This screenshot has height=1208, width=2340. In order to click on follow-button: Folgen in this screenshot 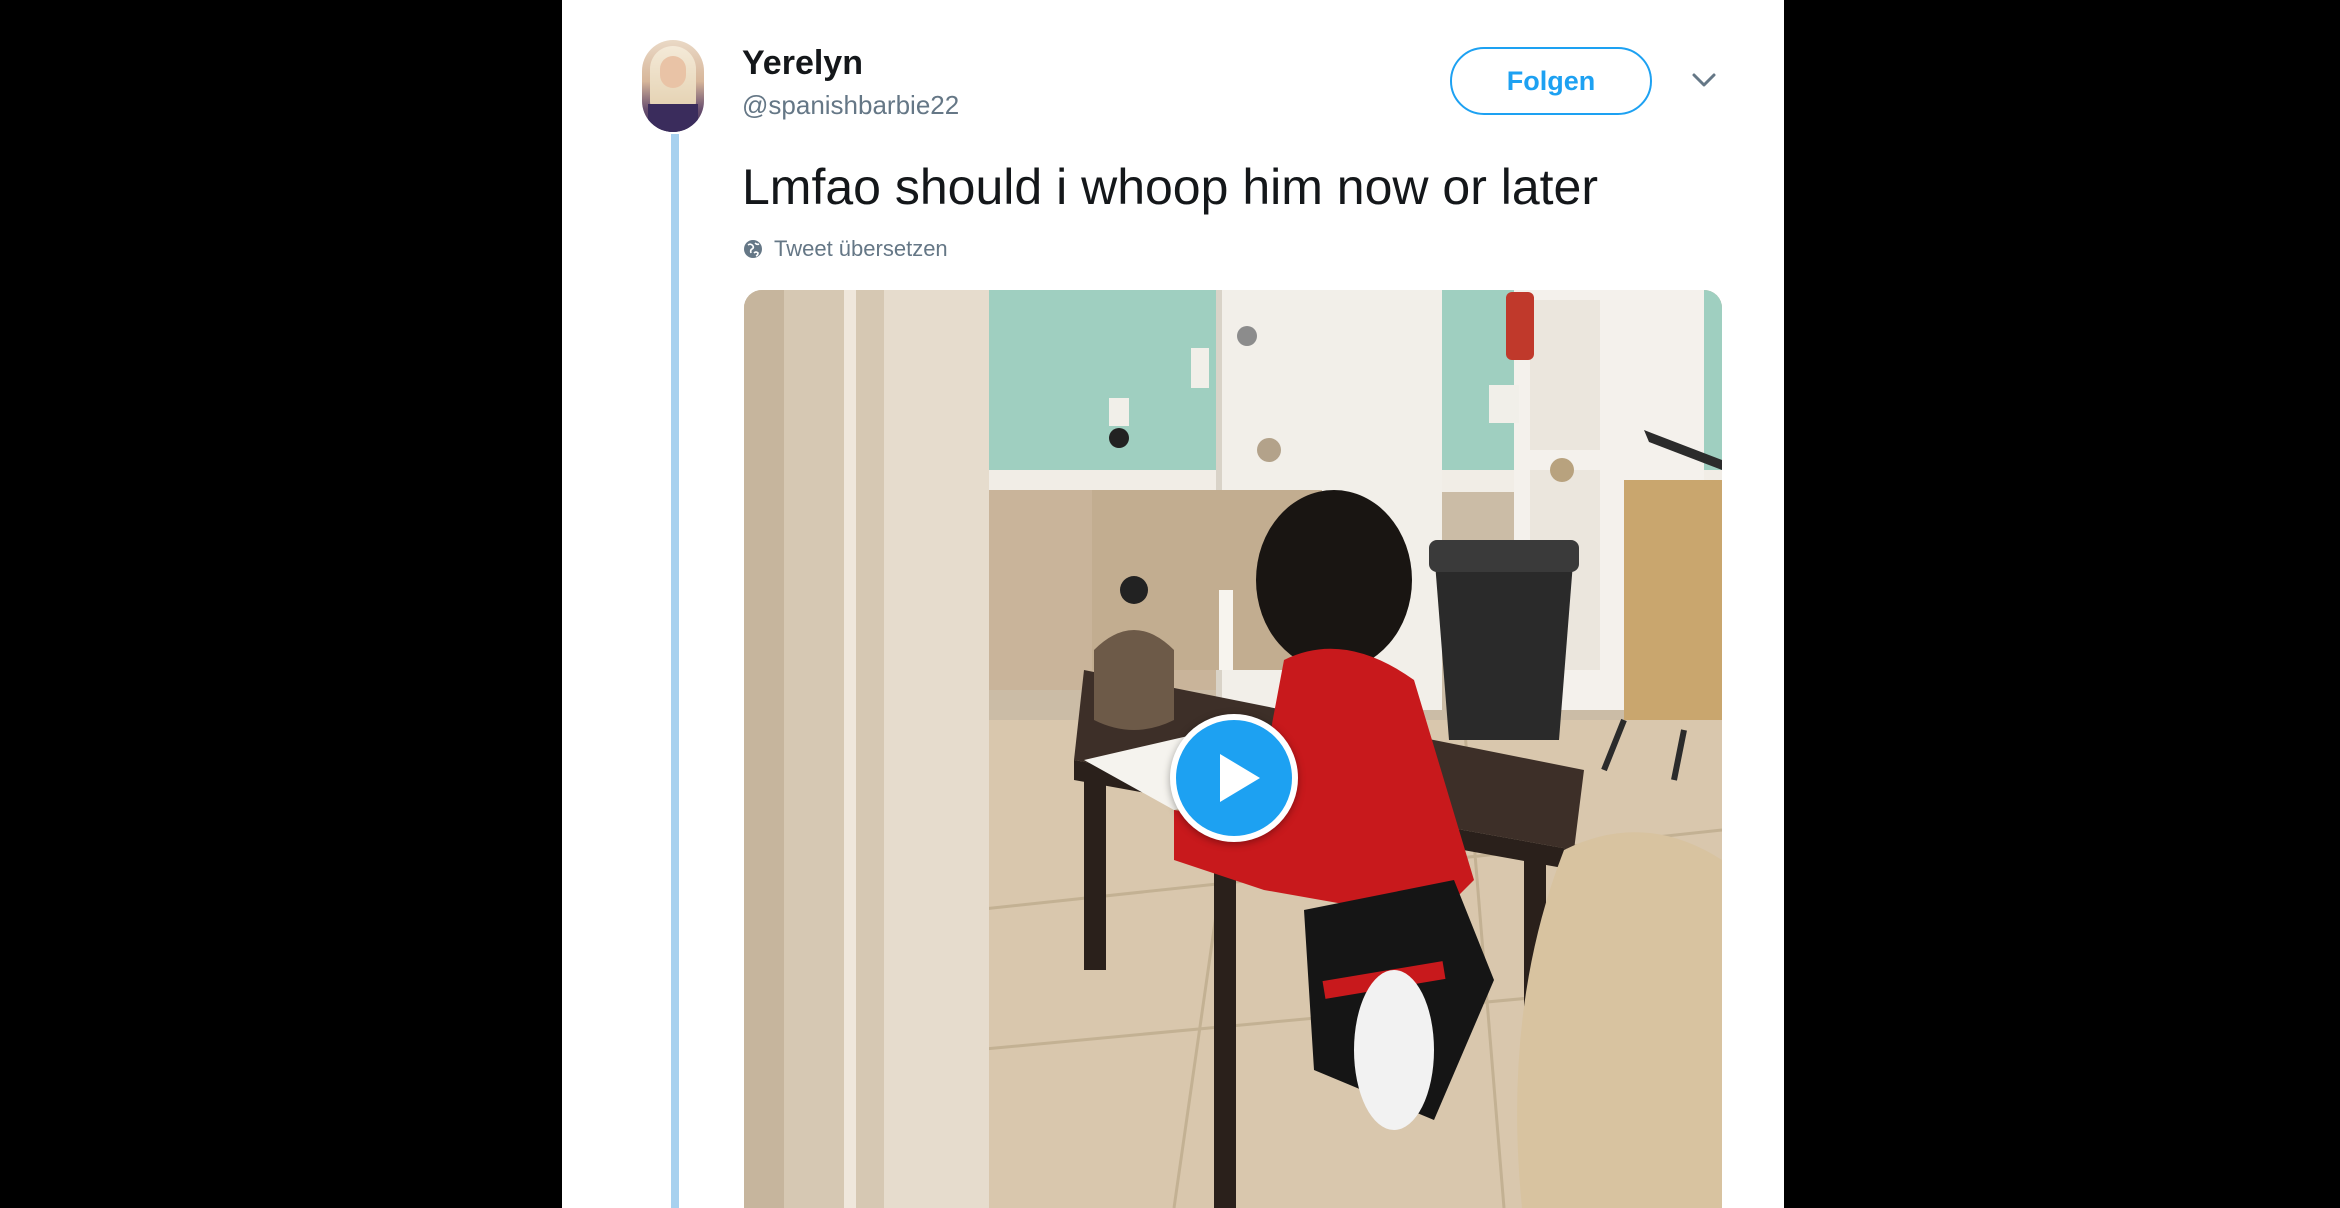, I will do `click(1551, 81)`.